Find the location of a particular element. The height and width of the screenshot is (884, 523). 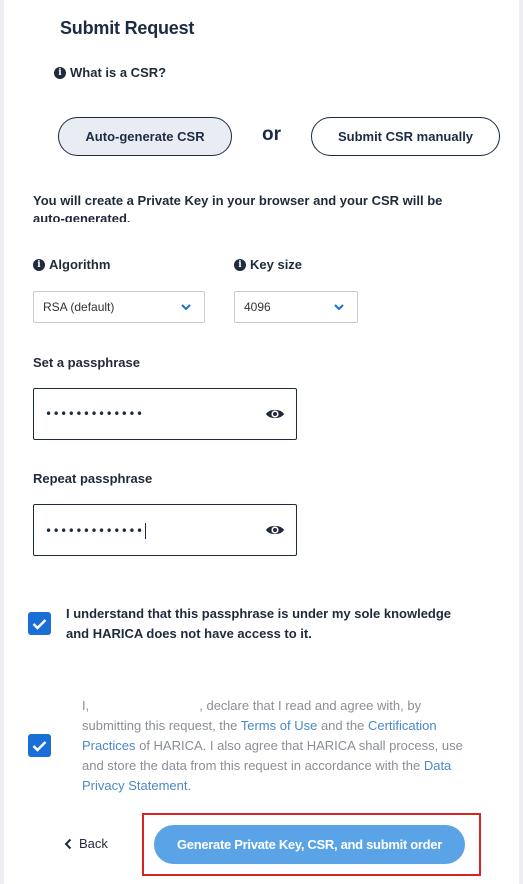

algorithm-label: i Algorithm is located at coordinates (71, 264).